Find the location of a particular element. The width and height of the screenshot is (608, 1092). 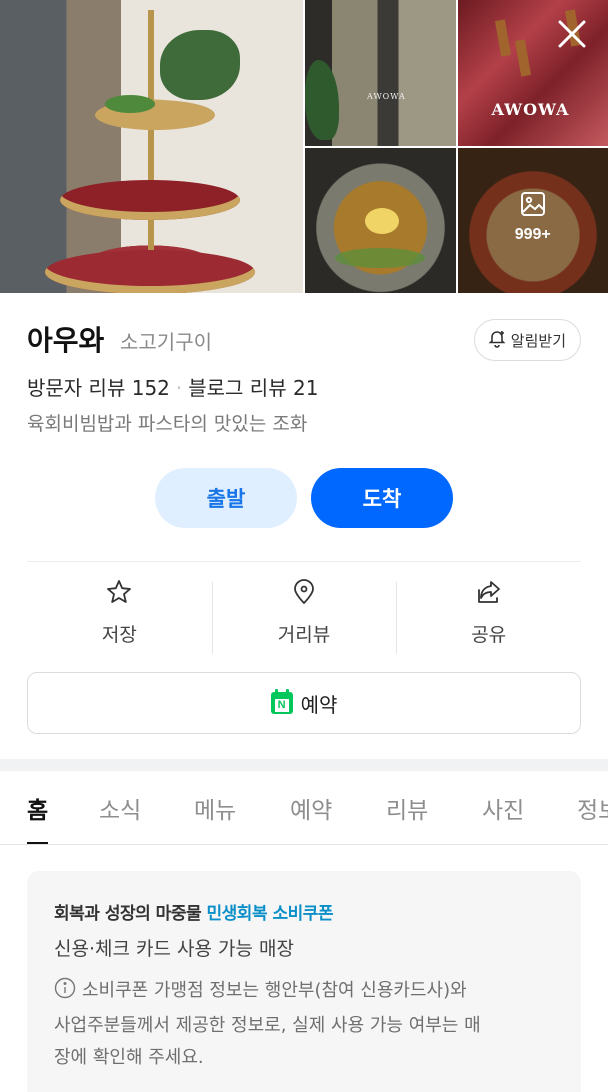

close-icon is located at coordinates (572, 36).